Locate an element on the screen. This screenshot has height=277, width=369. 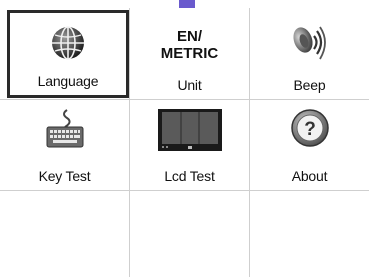
menu-item-key-test: Key Test is located at coordinates (64, 145).